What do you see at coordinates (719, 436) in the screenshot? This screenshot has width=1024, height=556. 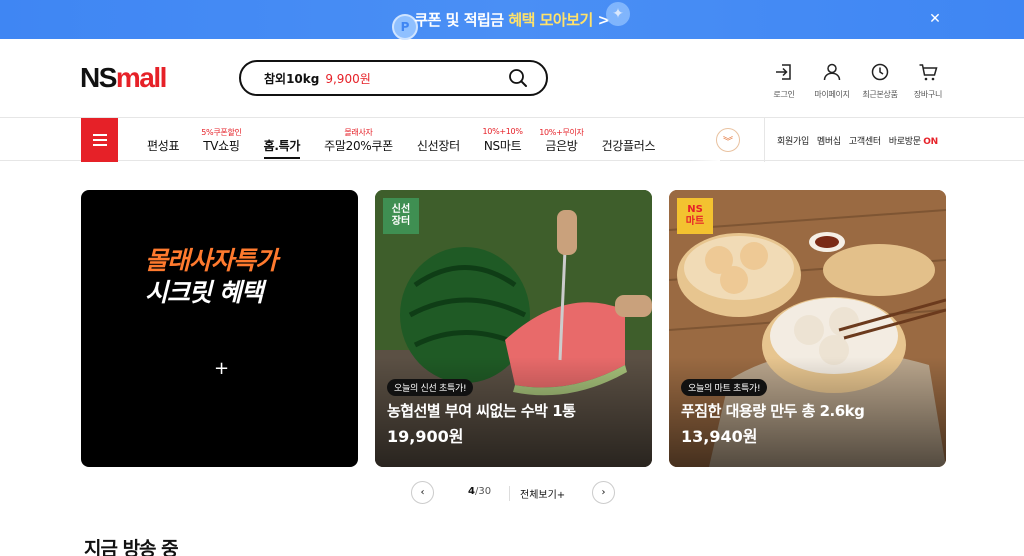 I see `card-product-price: 13,940원` at bounding box center [719, 436].